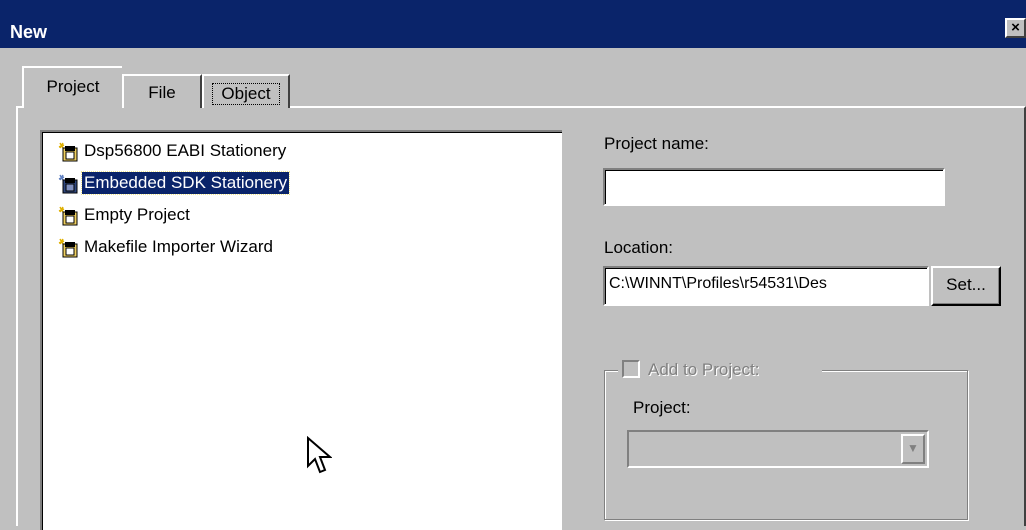  I want to click on window-title: New, so click(29, 32).